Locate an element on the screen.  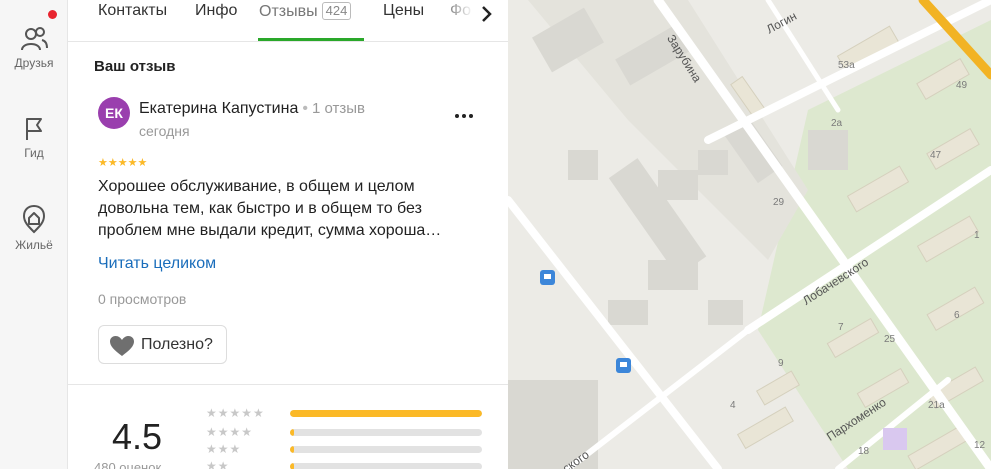
rail-item-friends: Друзья is located at coordinates (34, 48).